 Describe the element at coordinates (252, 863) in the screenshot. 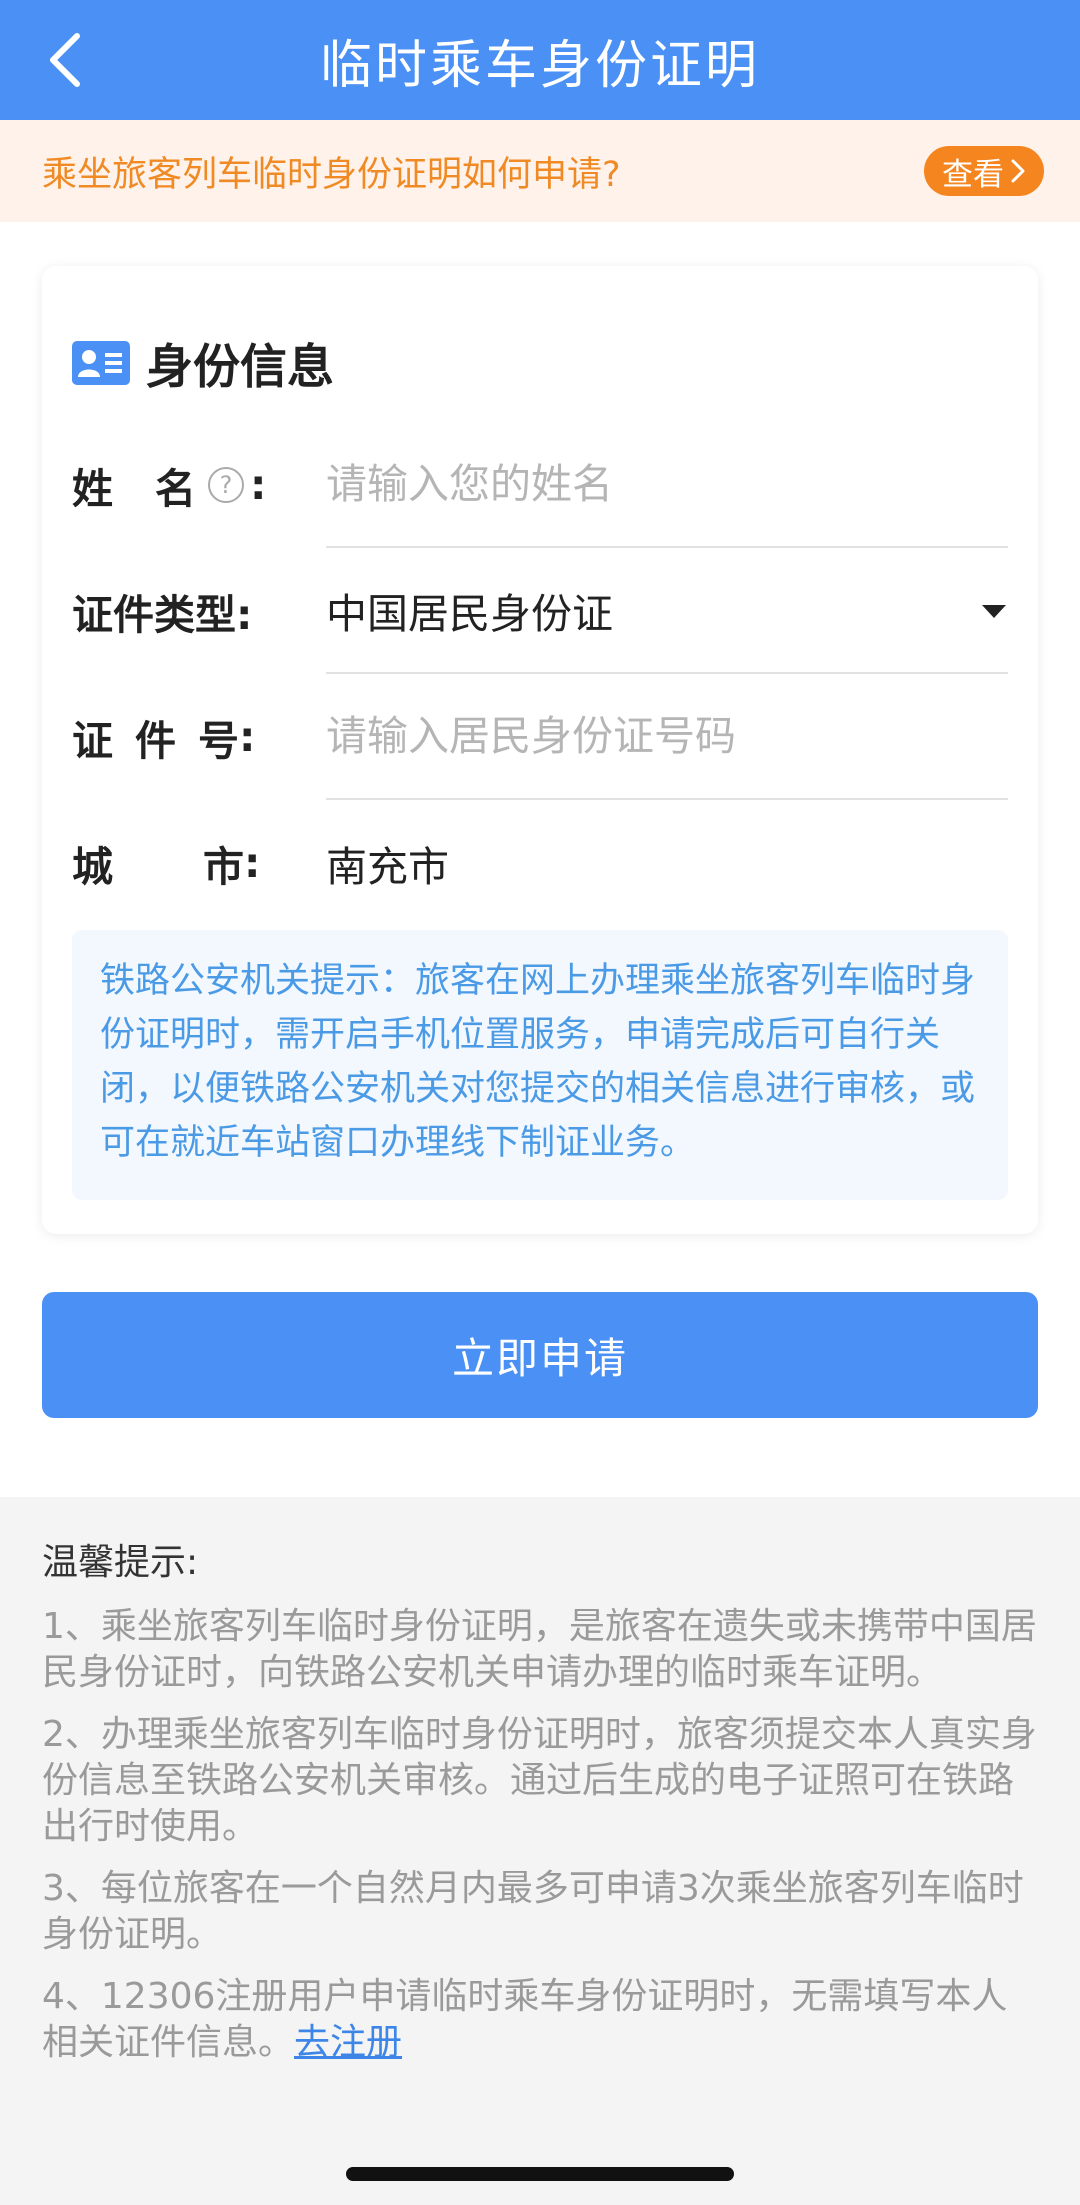

I see `city-label-colon: :` at that location.